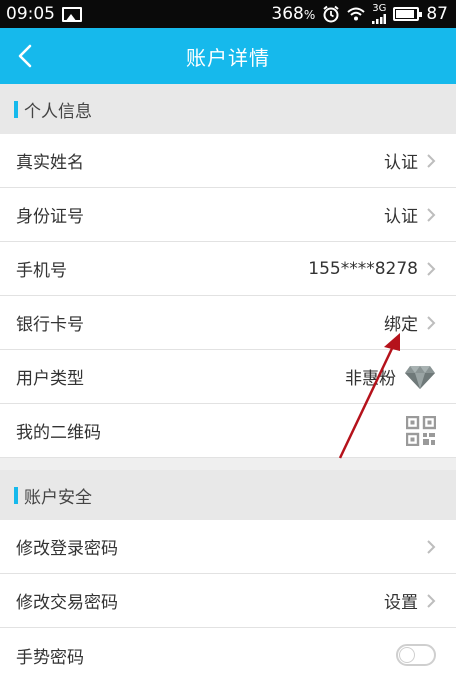 Image resolution: width=456 pixels, height=681 pixels. I want to click on row-right: 设置, so click(410, 600).